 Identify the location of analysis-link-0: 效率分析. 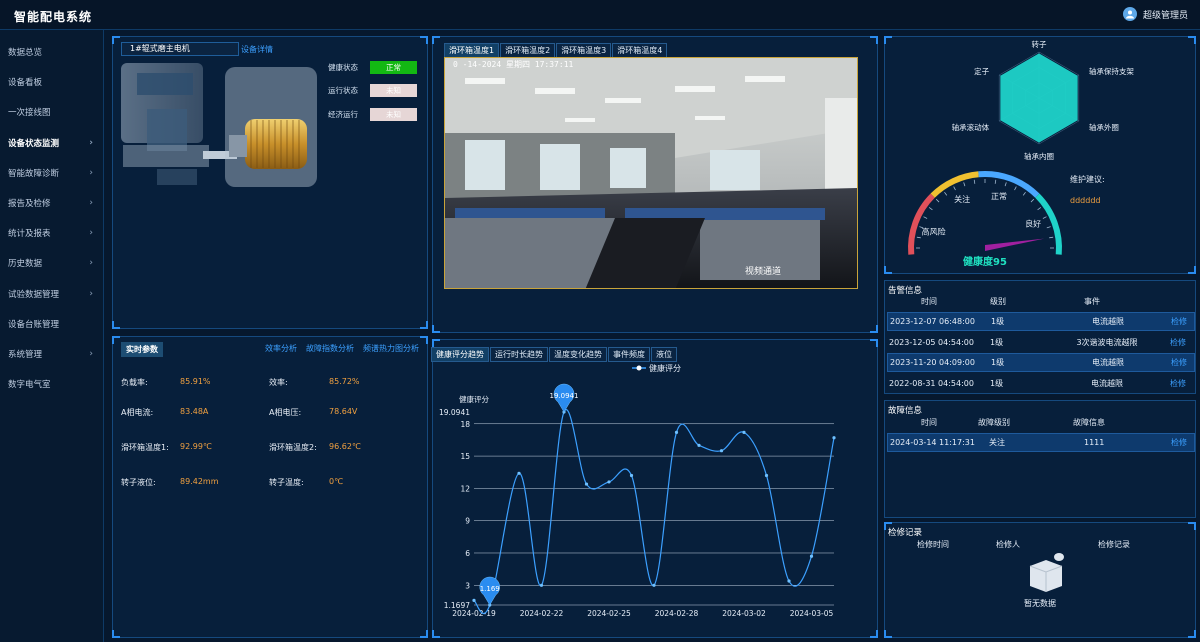
(281, 348).